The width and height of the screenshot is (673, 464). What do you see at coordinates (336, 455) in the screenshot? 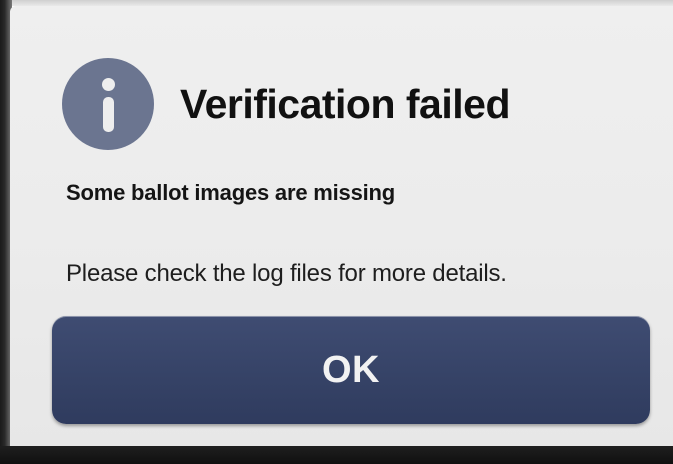
I see `screen-bezel-bottom` at bounding box center [336, 455].